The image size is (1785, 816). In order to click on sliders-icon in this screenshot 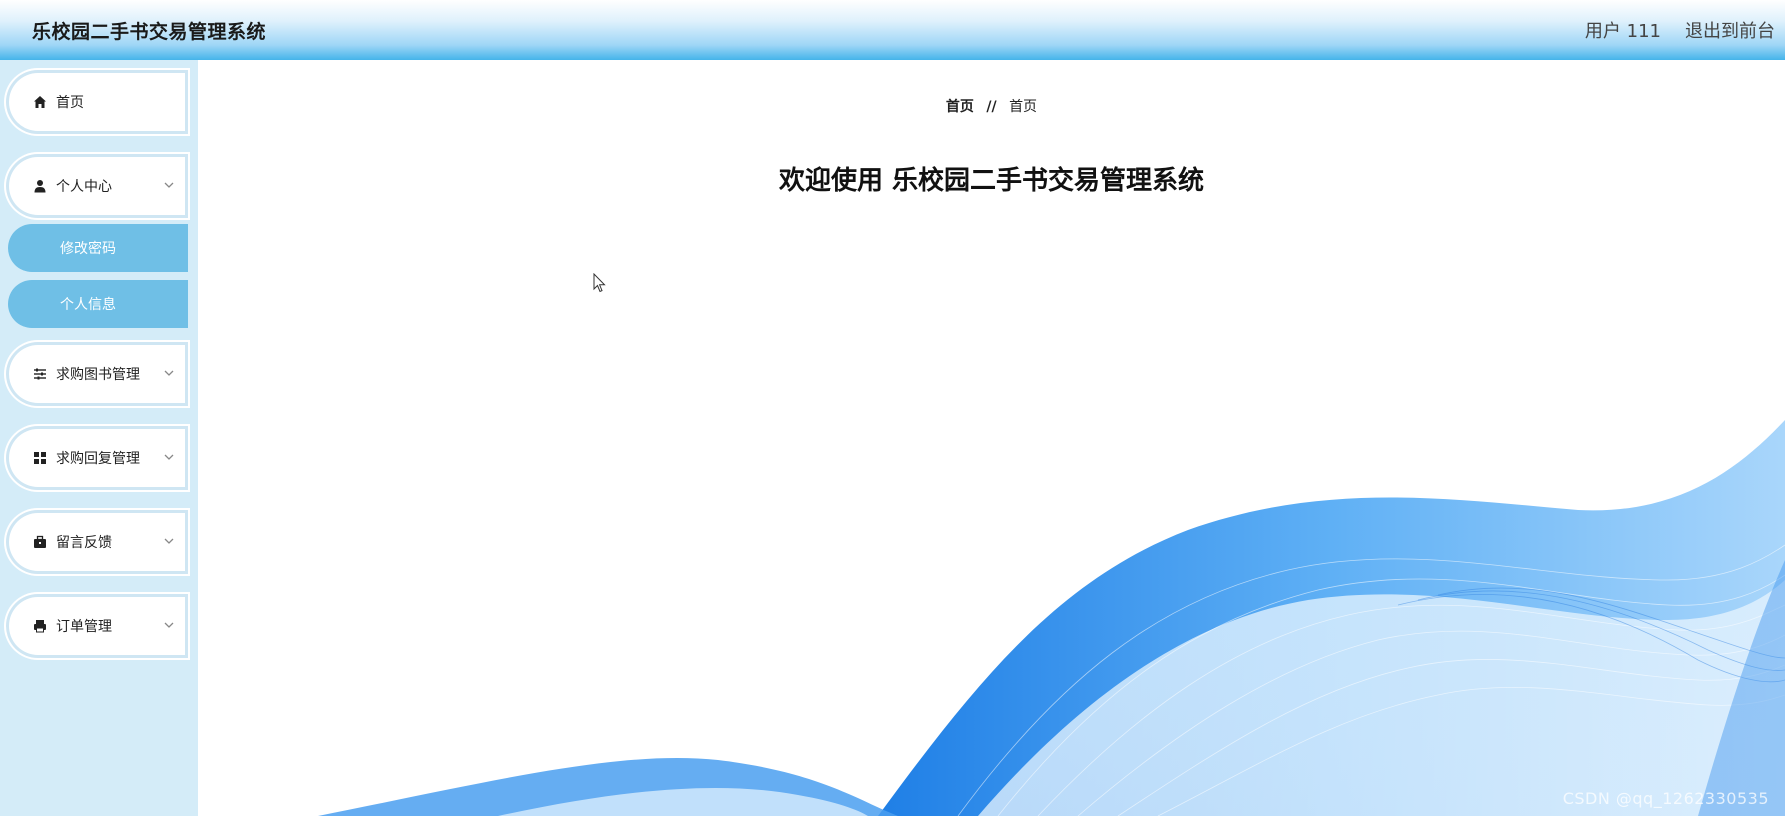, I will do `click(40, 374)`.